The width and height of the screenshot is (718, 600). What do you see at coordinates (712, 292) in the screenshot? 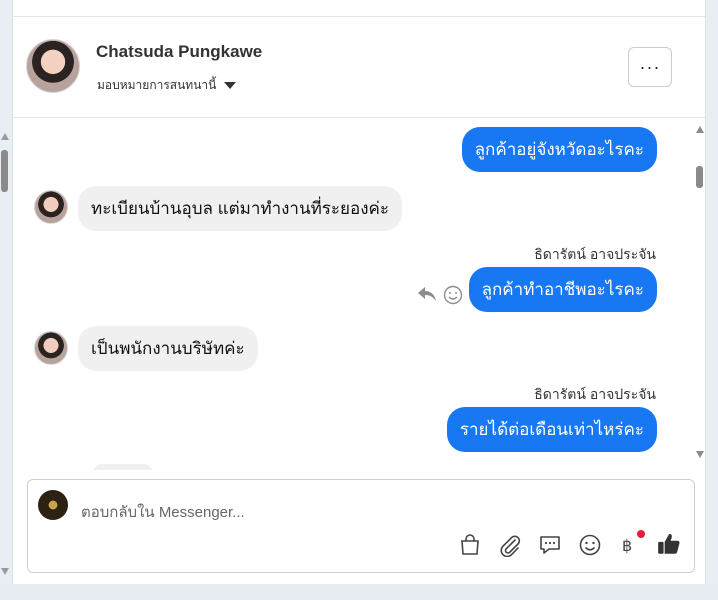
I see `window-edge` at bounding box center [712, 292].